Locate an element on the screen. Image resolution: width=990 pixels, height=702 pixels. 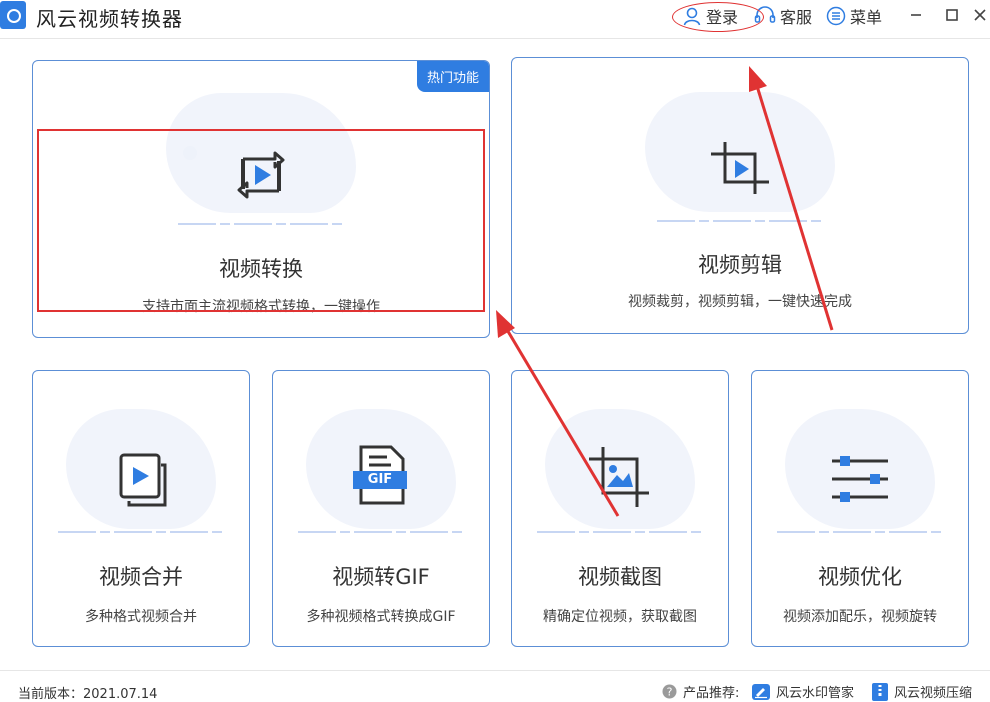
card-title: 视频优化 is located at coordinates (860, 577).